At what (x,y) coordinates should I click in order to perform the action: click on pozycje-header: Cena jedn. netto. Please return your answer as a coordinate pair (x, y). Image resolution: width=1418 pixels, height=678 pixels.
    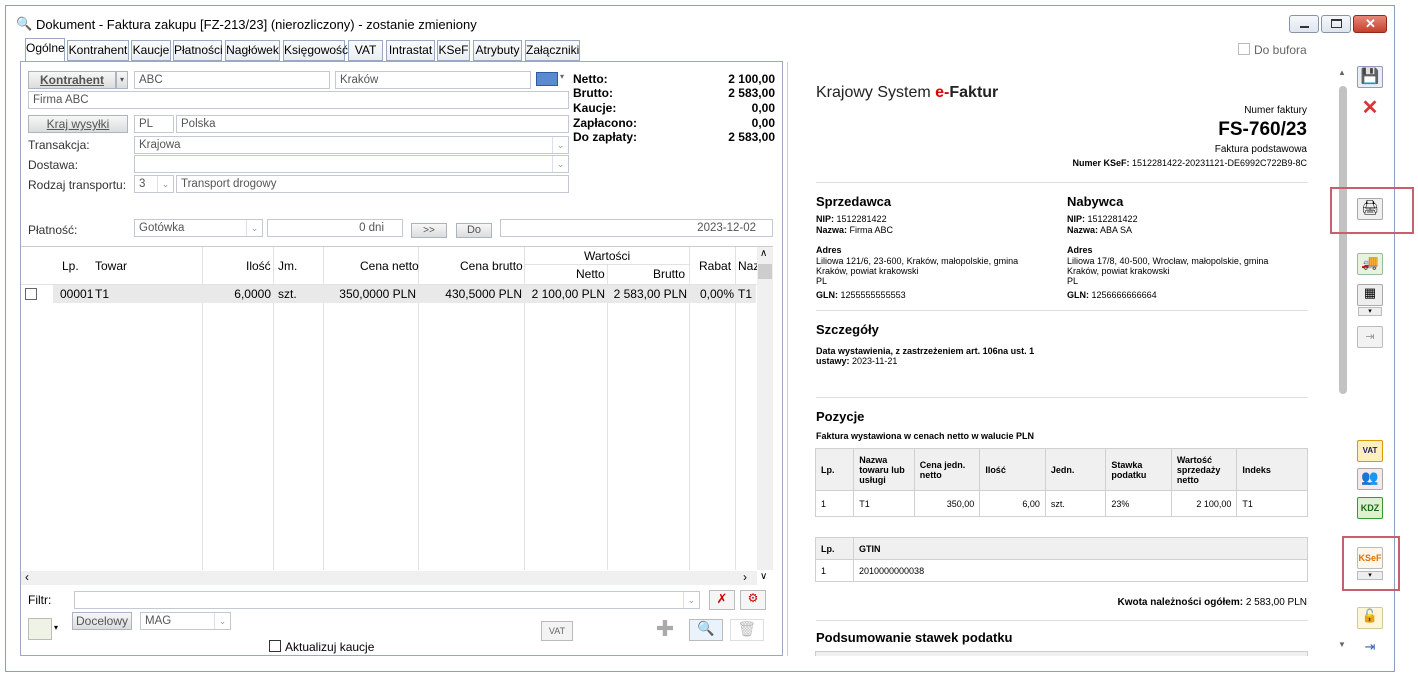
    Looking at the image, I should click on (947, 469).